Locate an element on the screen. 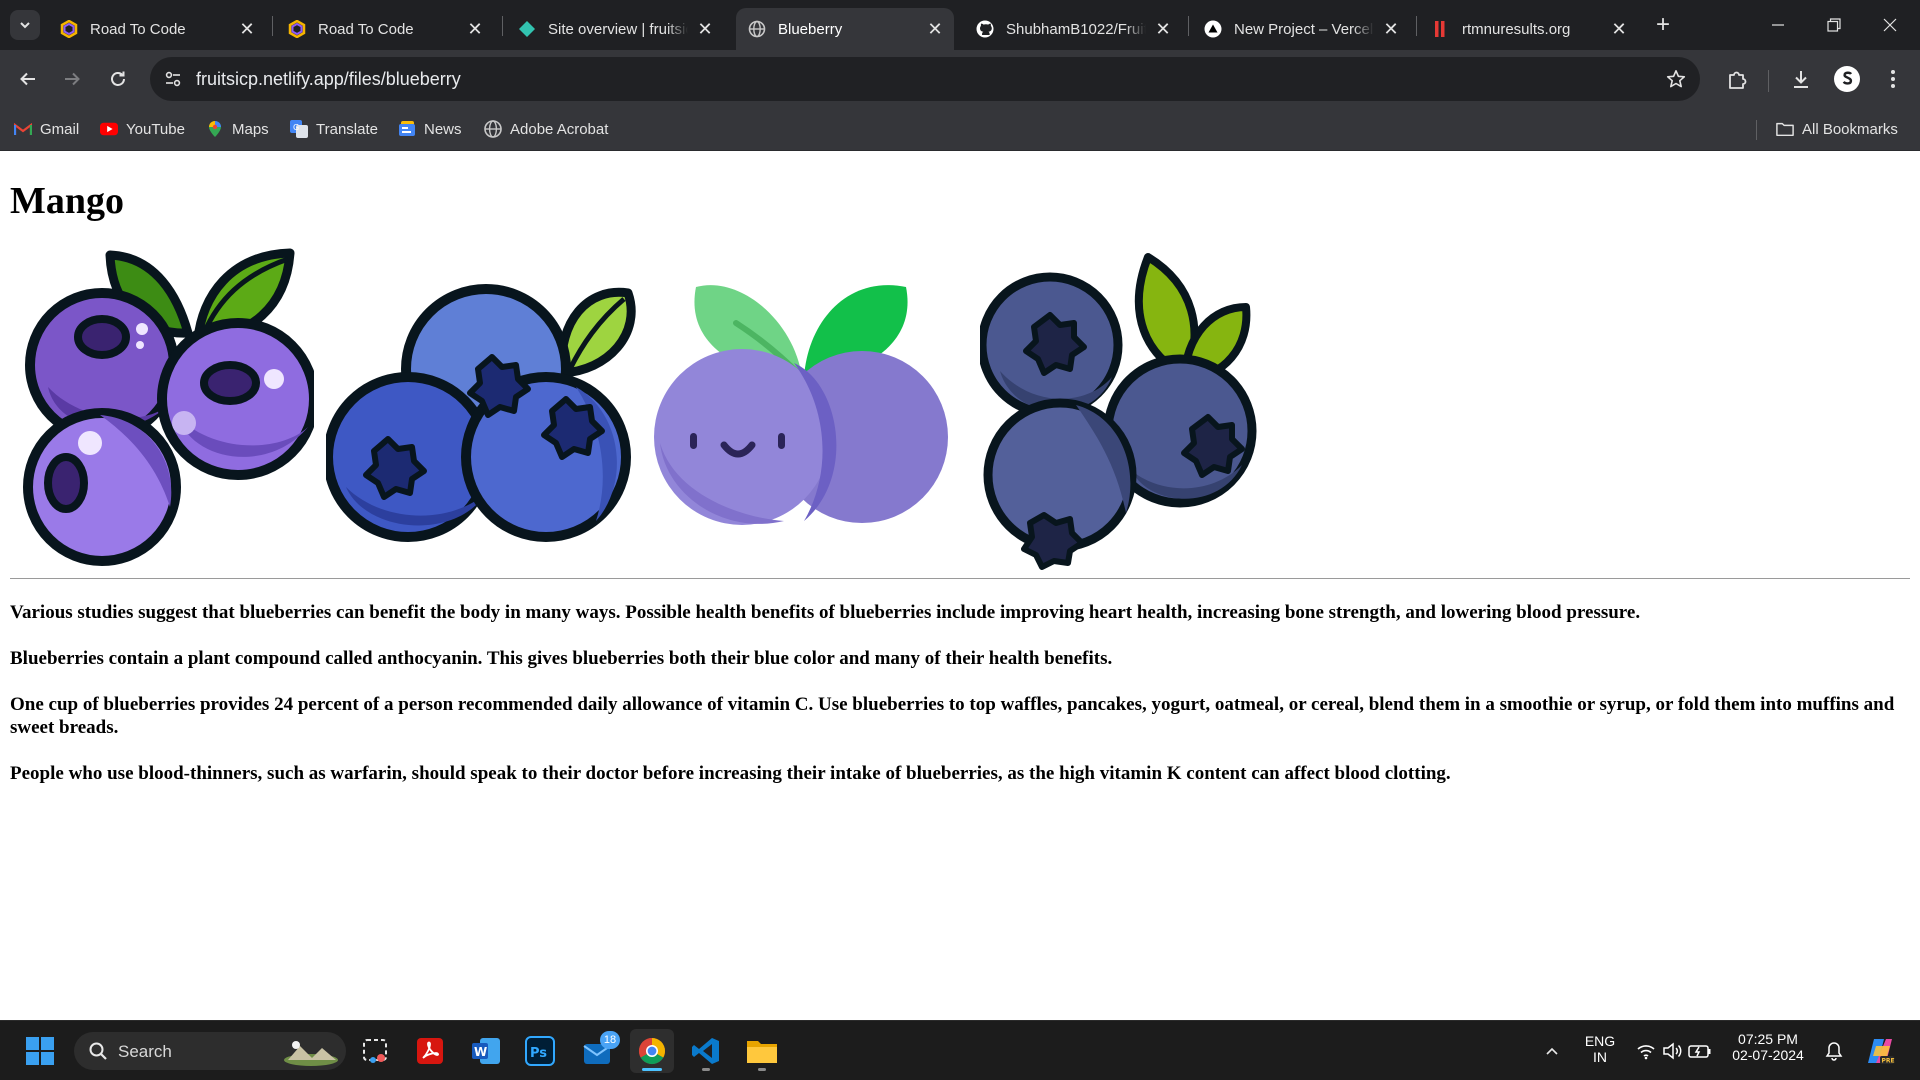 The width and height of the screenshot is (1920, 1080). bookmark-news: News is located at coordinates (430, 129).